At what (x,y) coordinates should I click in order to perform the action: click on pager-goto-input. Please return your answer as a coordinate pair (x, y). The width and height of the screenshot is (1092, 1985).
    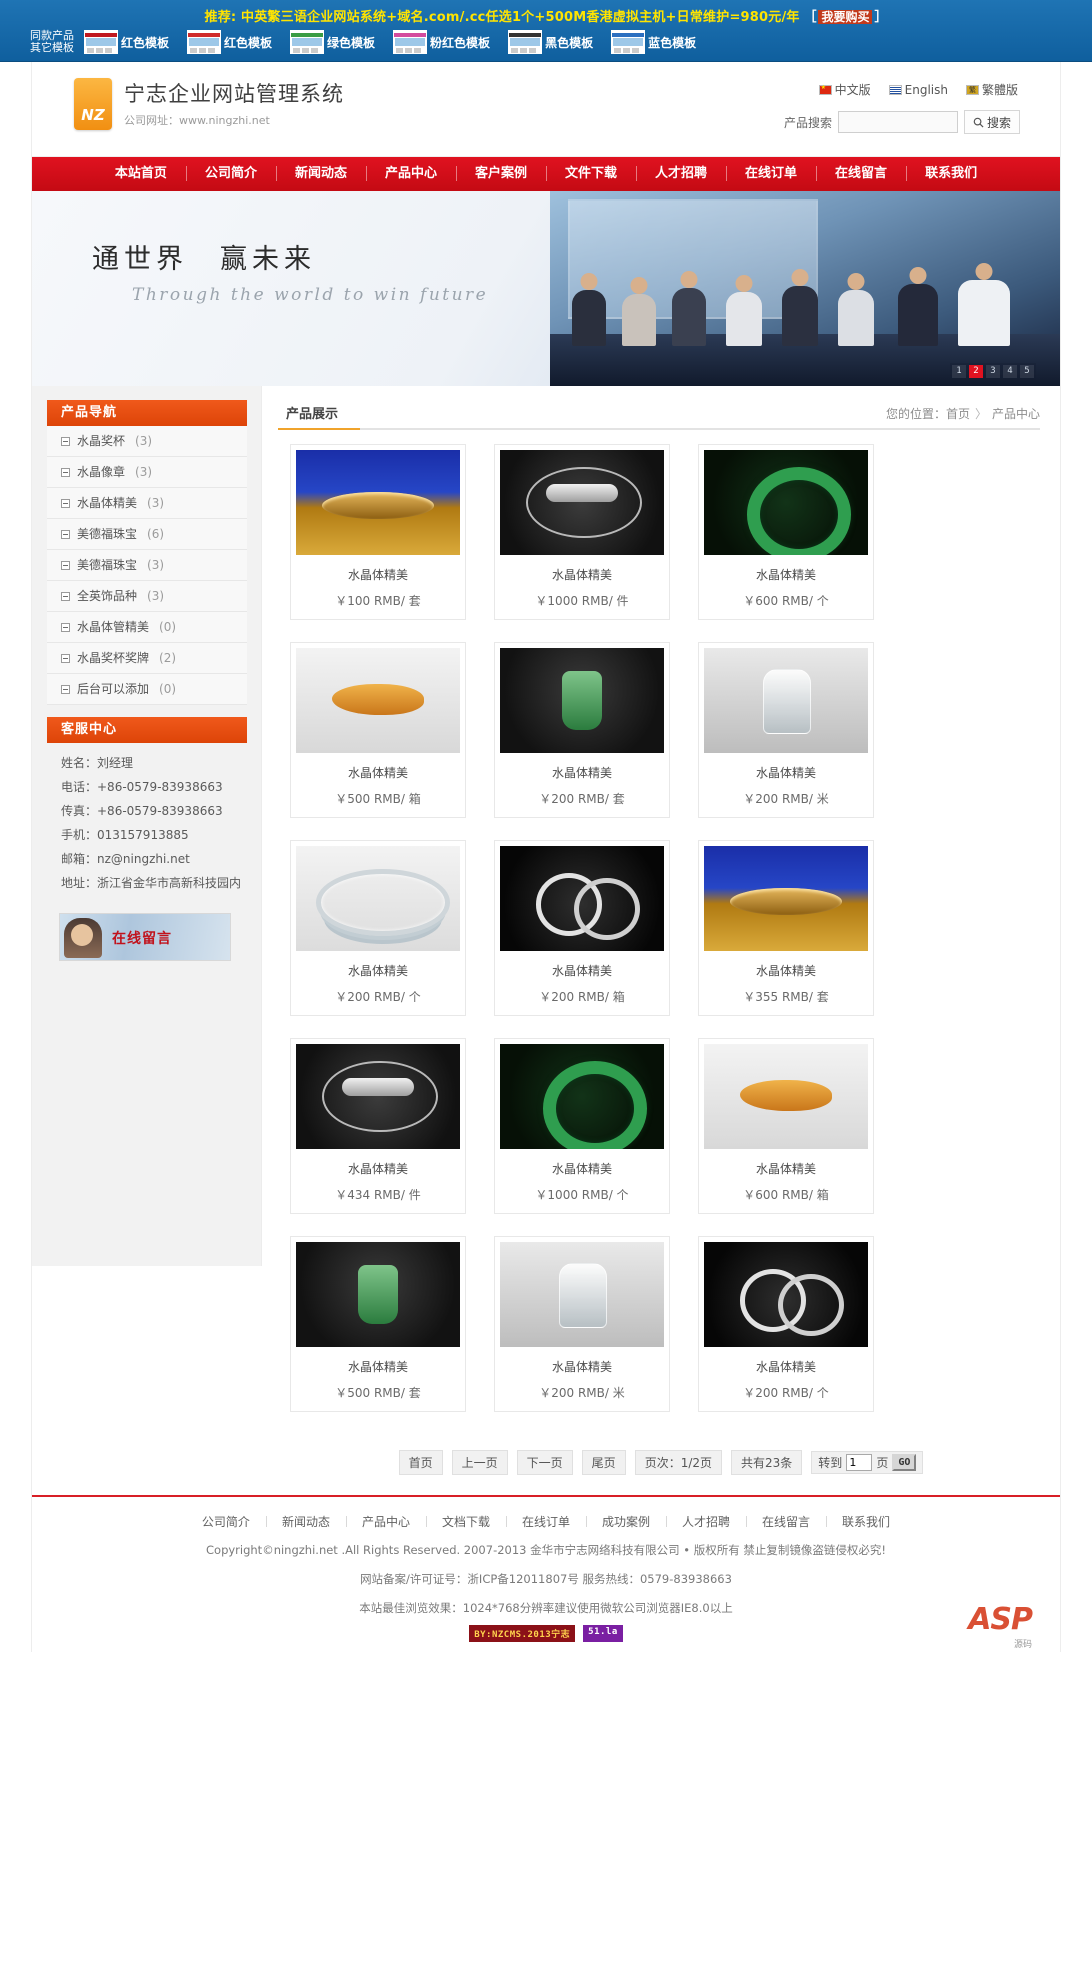
    Looking at the image, I should click on (859, 1462).